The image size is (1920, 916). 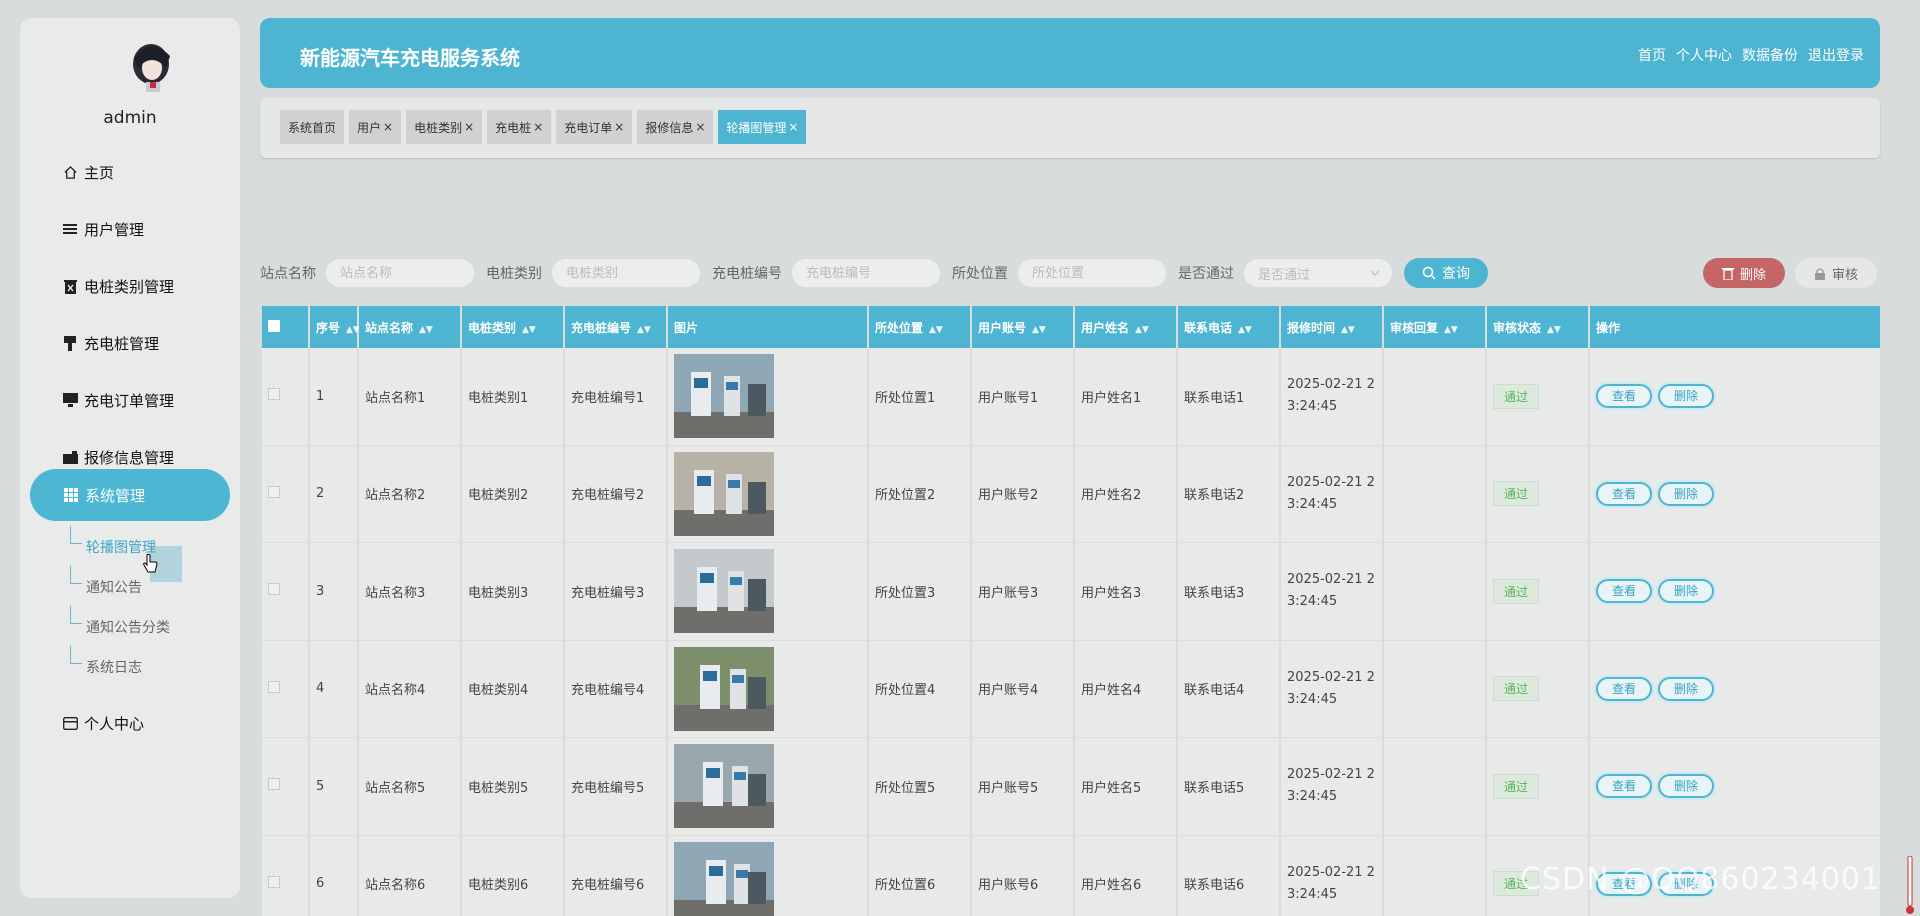 What do you see at coordinates (1022, 327) in the screenshot?
I see `column-header: 用户账号 ▲▼` at bounding box center [1022, 327].